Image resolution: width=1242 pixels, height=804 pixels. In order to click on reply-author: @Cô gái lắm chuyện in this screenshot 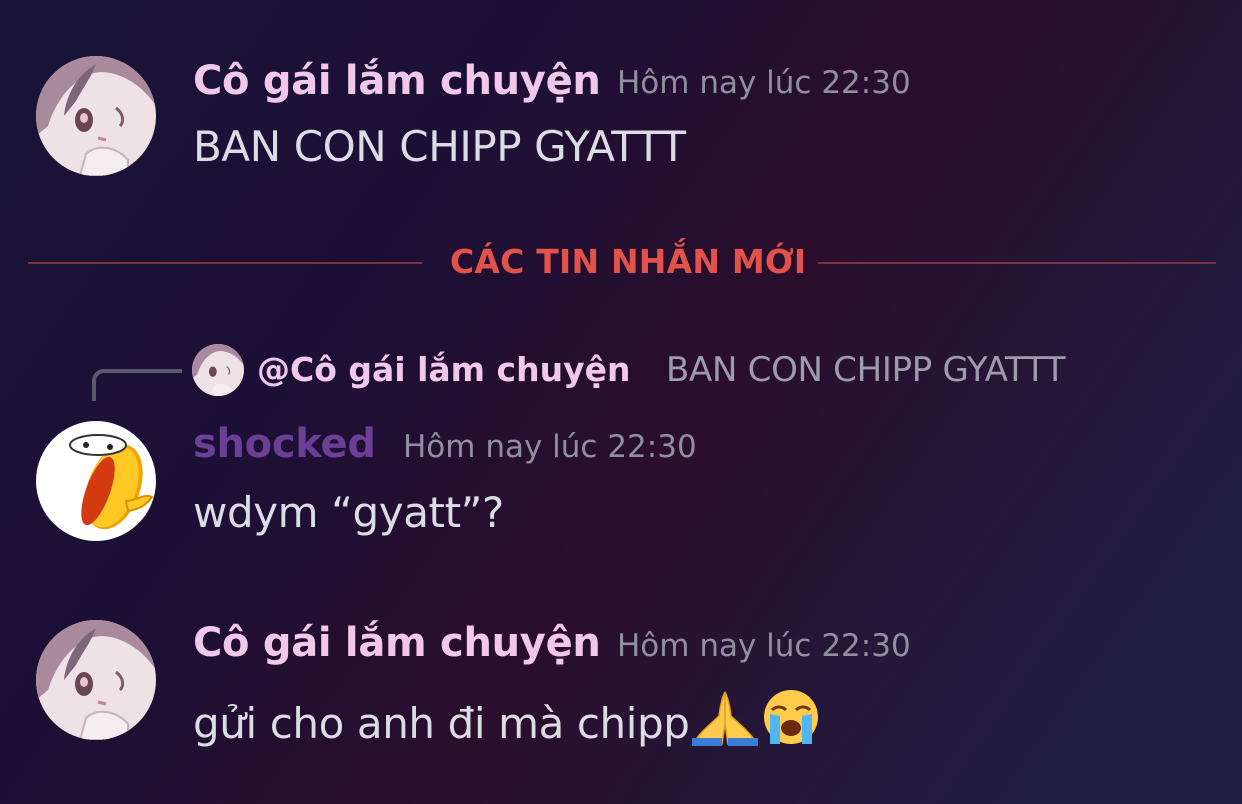, I will do `click(443, 369)`.